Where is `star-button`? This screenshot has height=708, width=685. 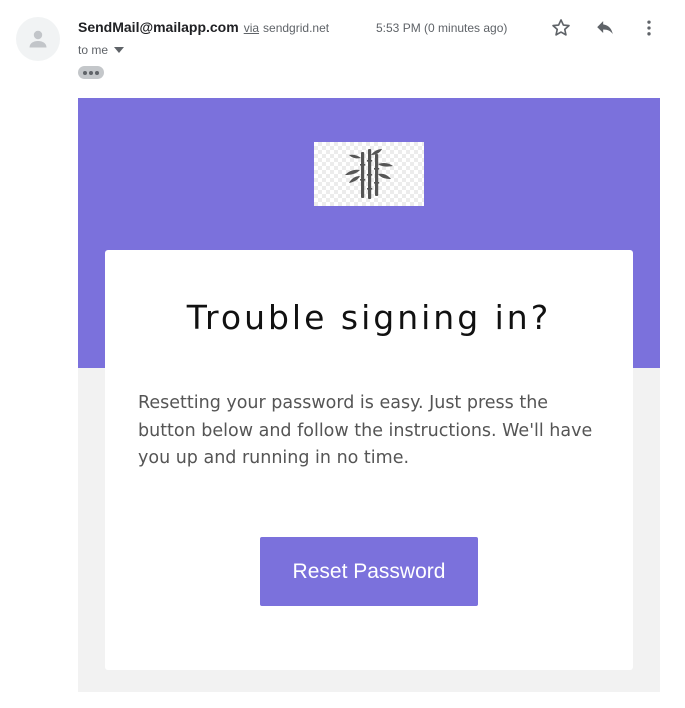 star-button is located at coordinates (561, 28).